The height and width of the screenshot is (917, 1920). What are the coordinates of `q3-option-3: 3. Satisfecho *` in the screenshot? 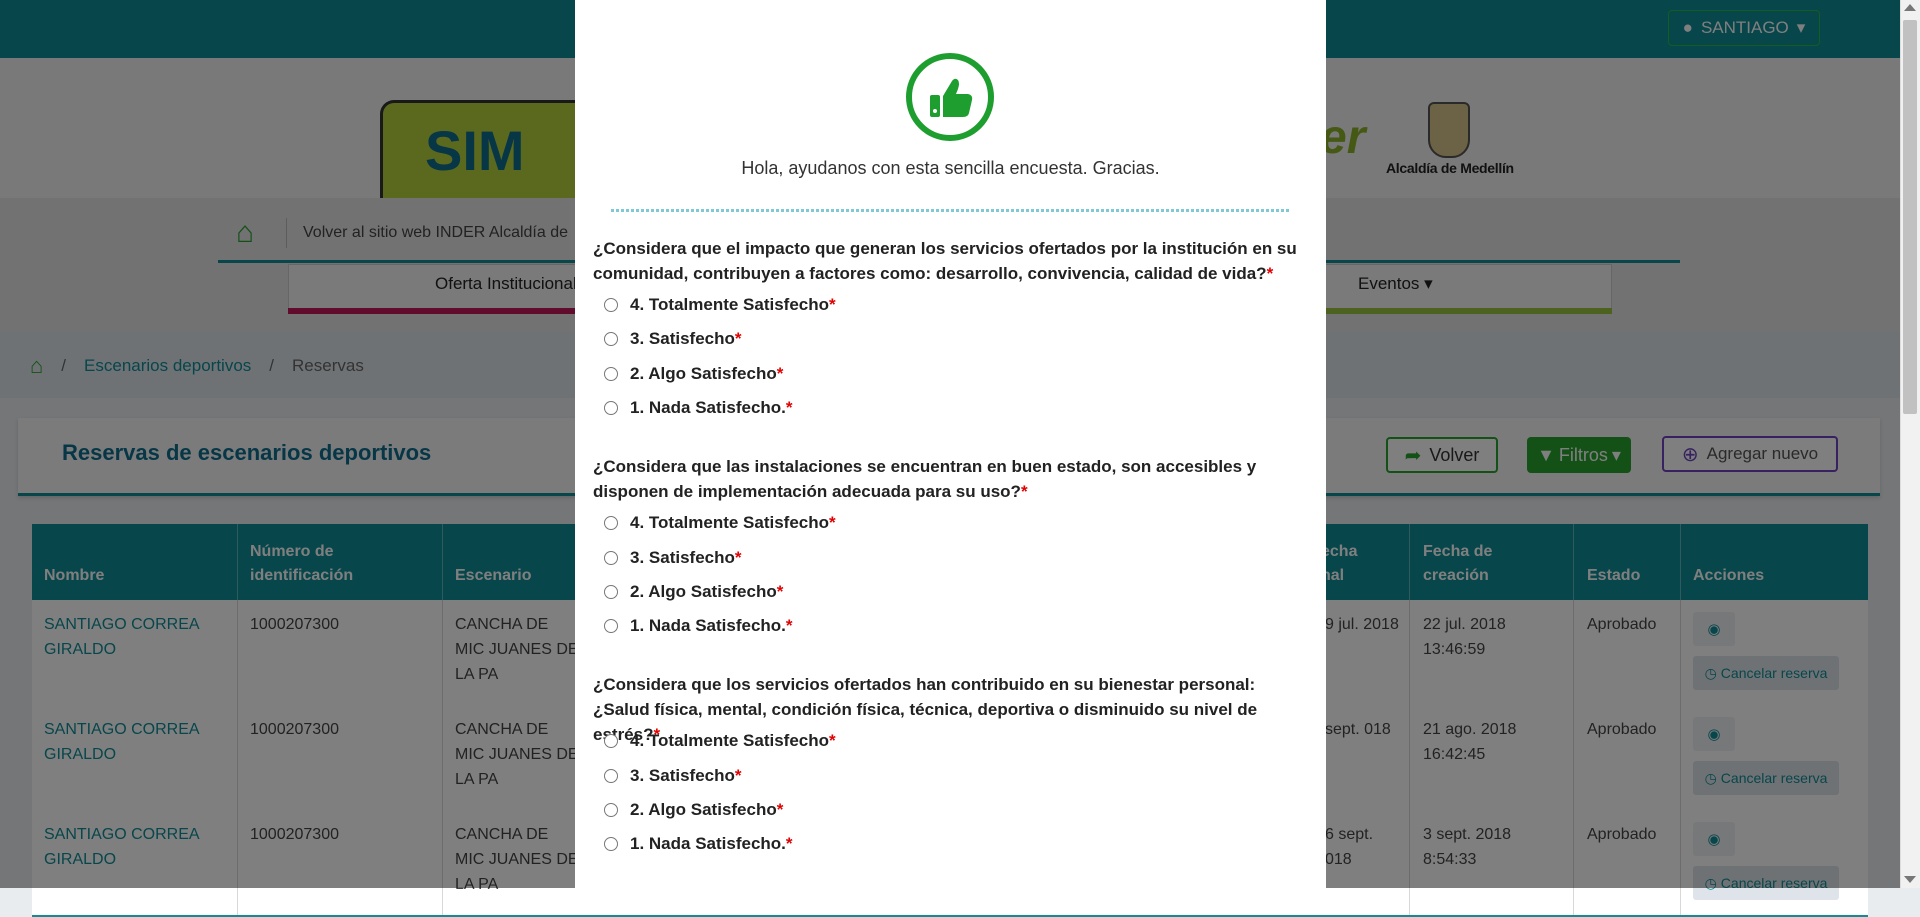 It's located at (673, 776).